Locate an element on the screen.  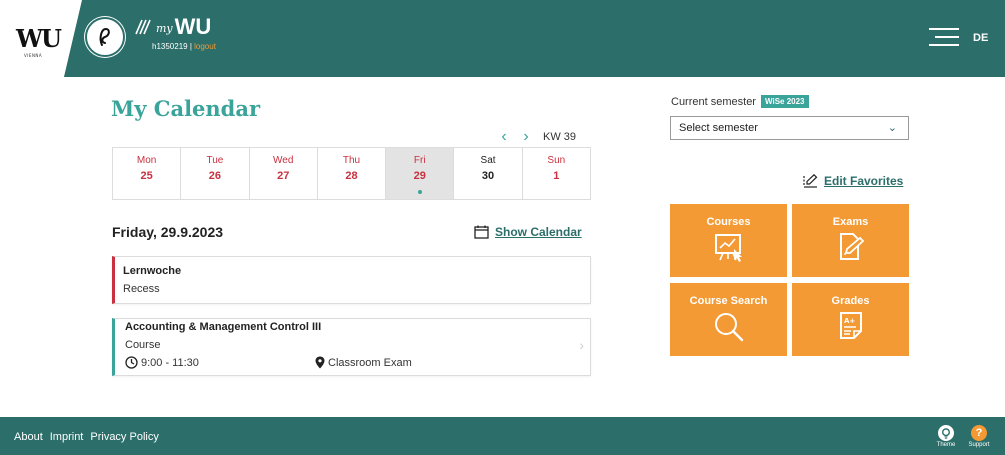
mywu-logo: my WU is located at coordinates (172, 27).